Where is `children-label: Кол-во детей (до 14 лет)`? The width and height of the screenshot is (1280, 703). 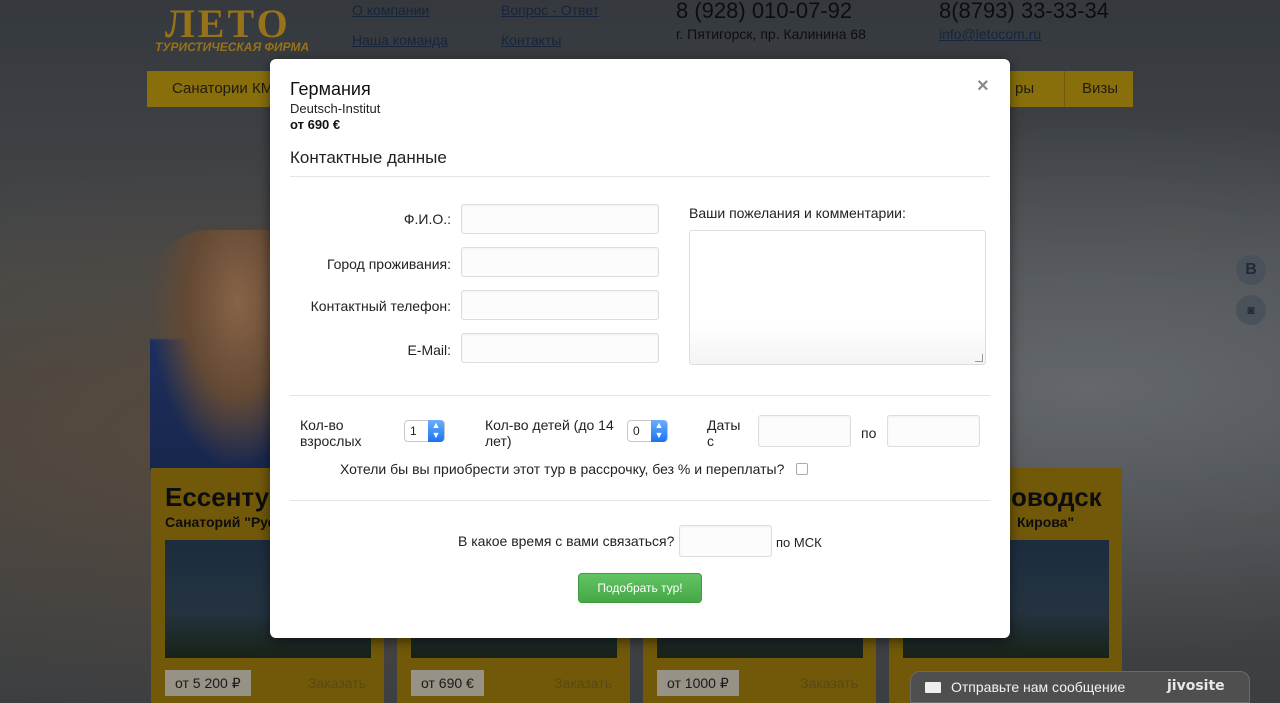
children-label: Кол-во детей (до 14 лет) is located at coordinates (549, 433).